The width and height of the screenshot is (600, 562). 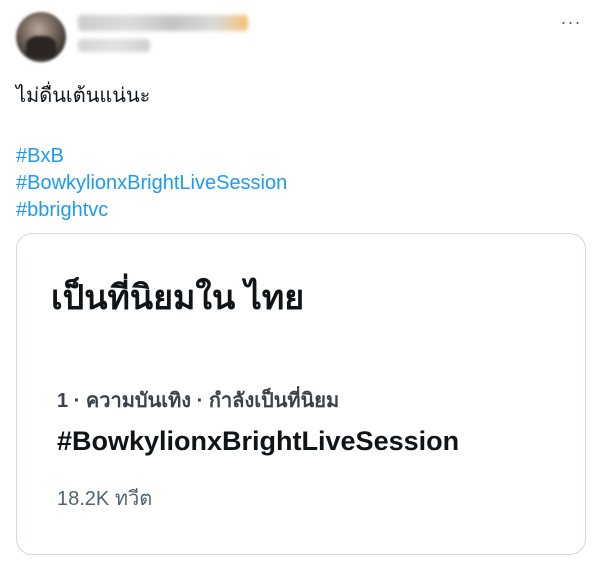 What do you see at coordinates (114, 45) in the screenshot?
I see `username-blurred` at bounding box center [114, 45].